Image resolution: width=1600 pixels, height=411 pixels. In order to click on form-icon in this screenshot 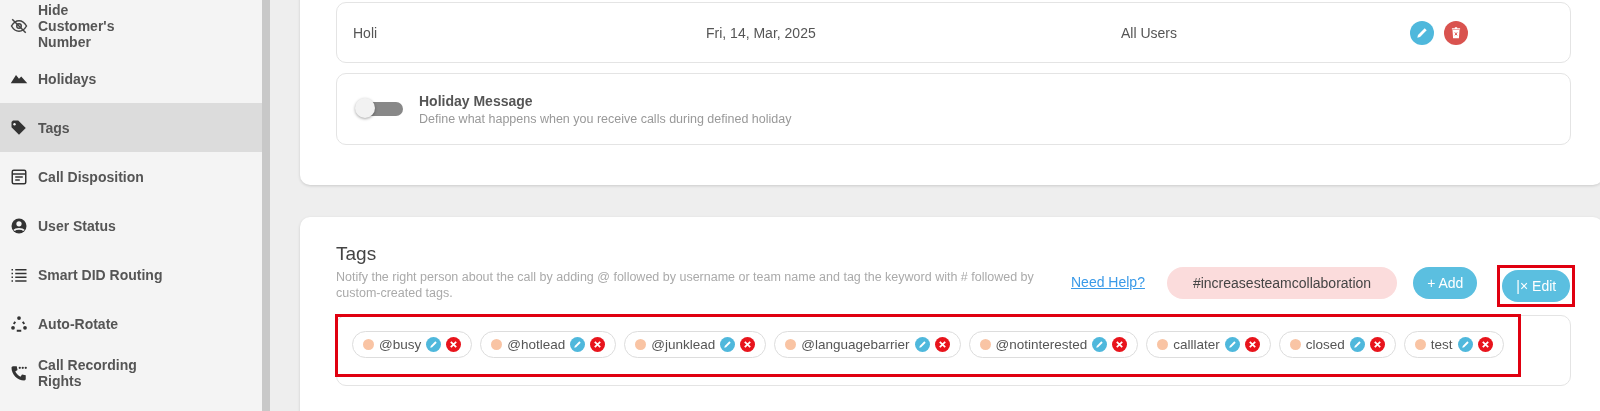, I will do `click(19, 176)`.